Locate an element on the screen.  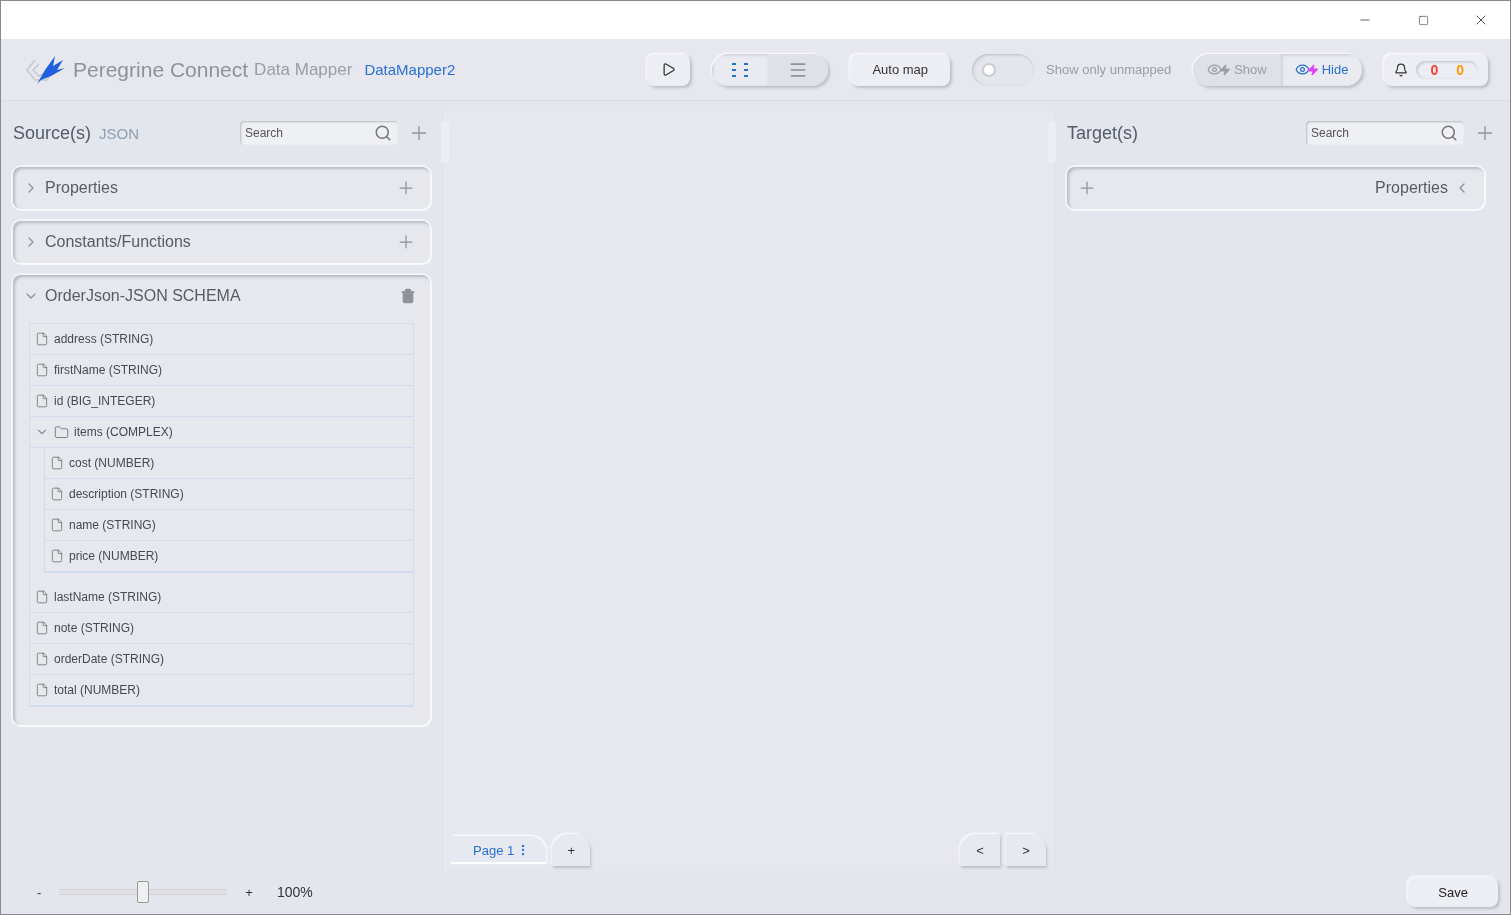
delete-button is located at coordinates (408, 296).